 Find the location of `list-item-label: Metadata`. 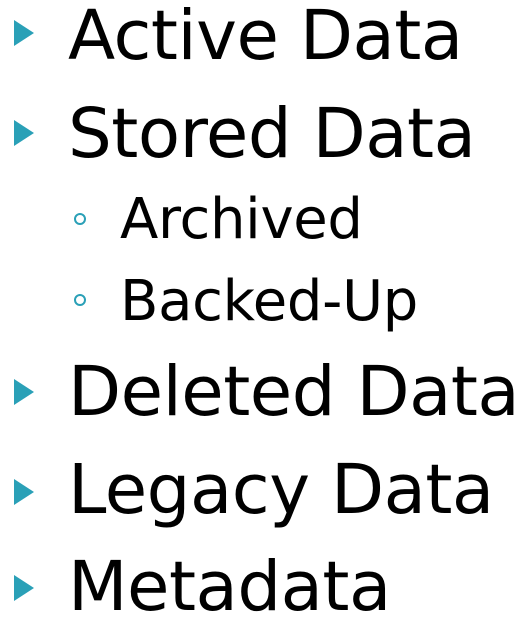

list-item-label: Metadata is located at coordinates (229, 587).